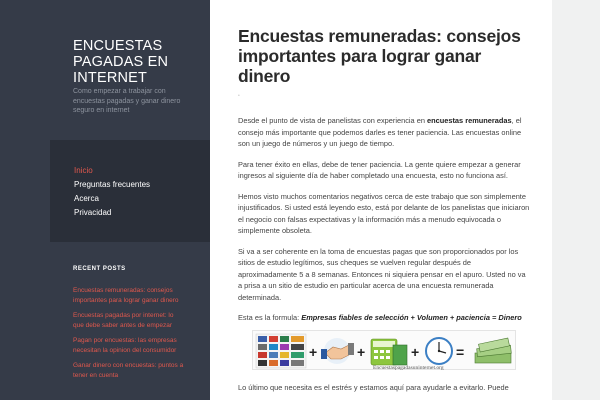 This screenshot has height=400, width=600. What do you see at coordinates (576, 200) in the screenshot?
I see `page-background-right` at bounding box center [576, 200].